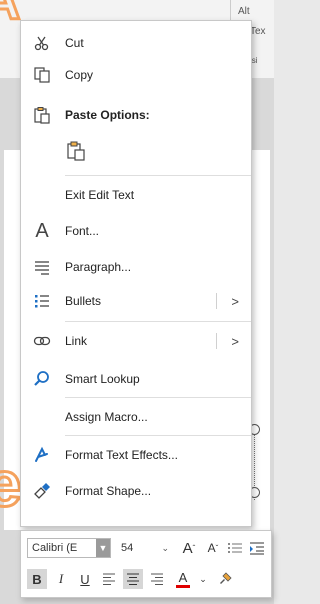 The width and height of the screenshot is (320, 604). I want to click on smart-lookup-icon, so click(42, 379).